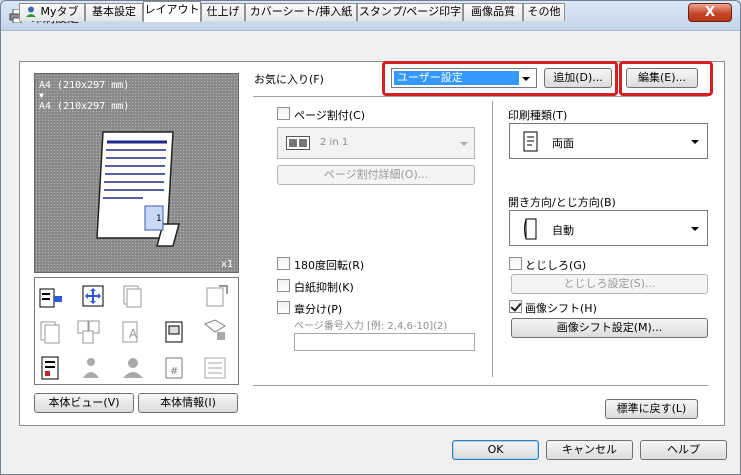  I want to click on tab-label: レイアウト, so click(172, 9).